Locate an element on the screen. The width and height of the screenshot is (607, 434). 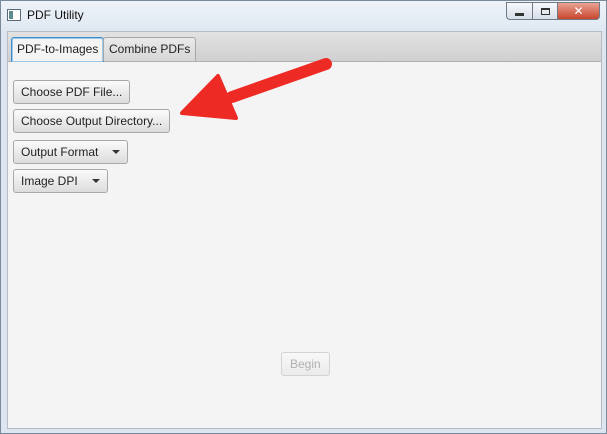
maximize-button is located at coordinates (544, 11).